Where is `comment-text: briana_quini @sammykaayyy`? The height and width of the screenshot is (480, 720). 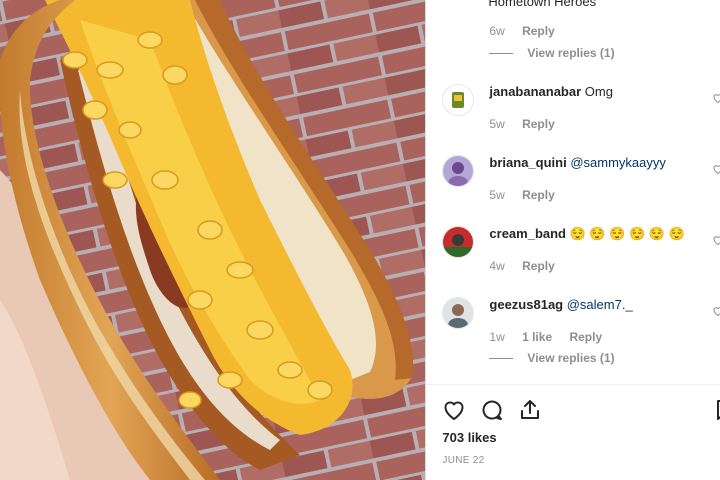
comment-text: briana_quini @sammykaayyy is located at coordinates (577, 162).